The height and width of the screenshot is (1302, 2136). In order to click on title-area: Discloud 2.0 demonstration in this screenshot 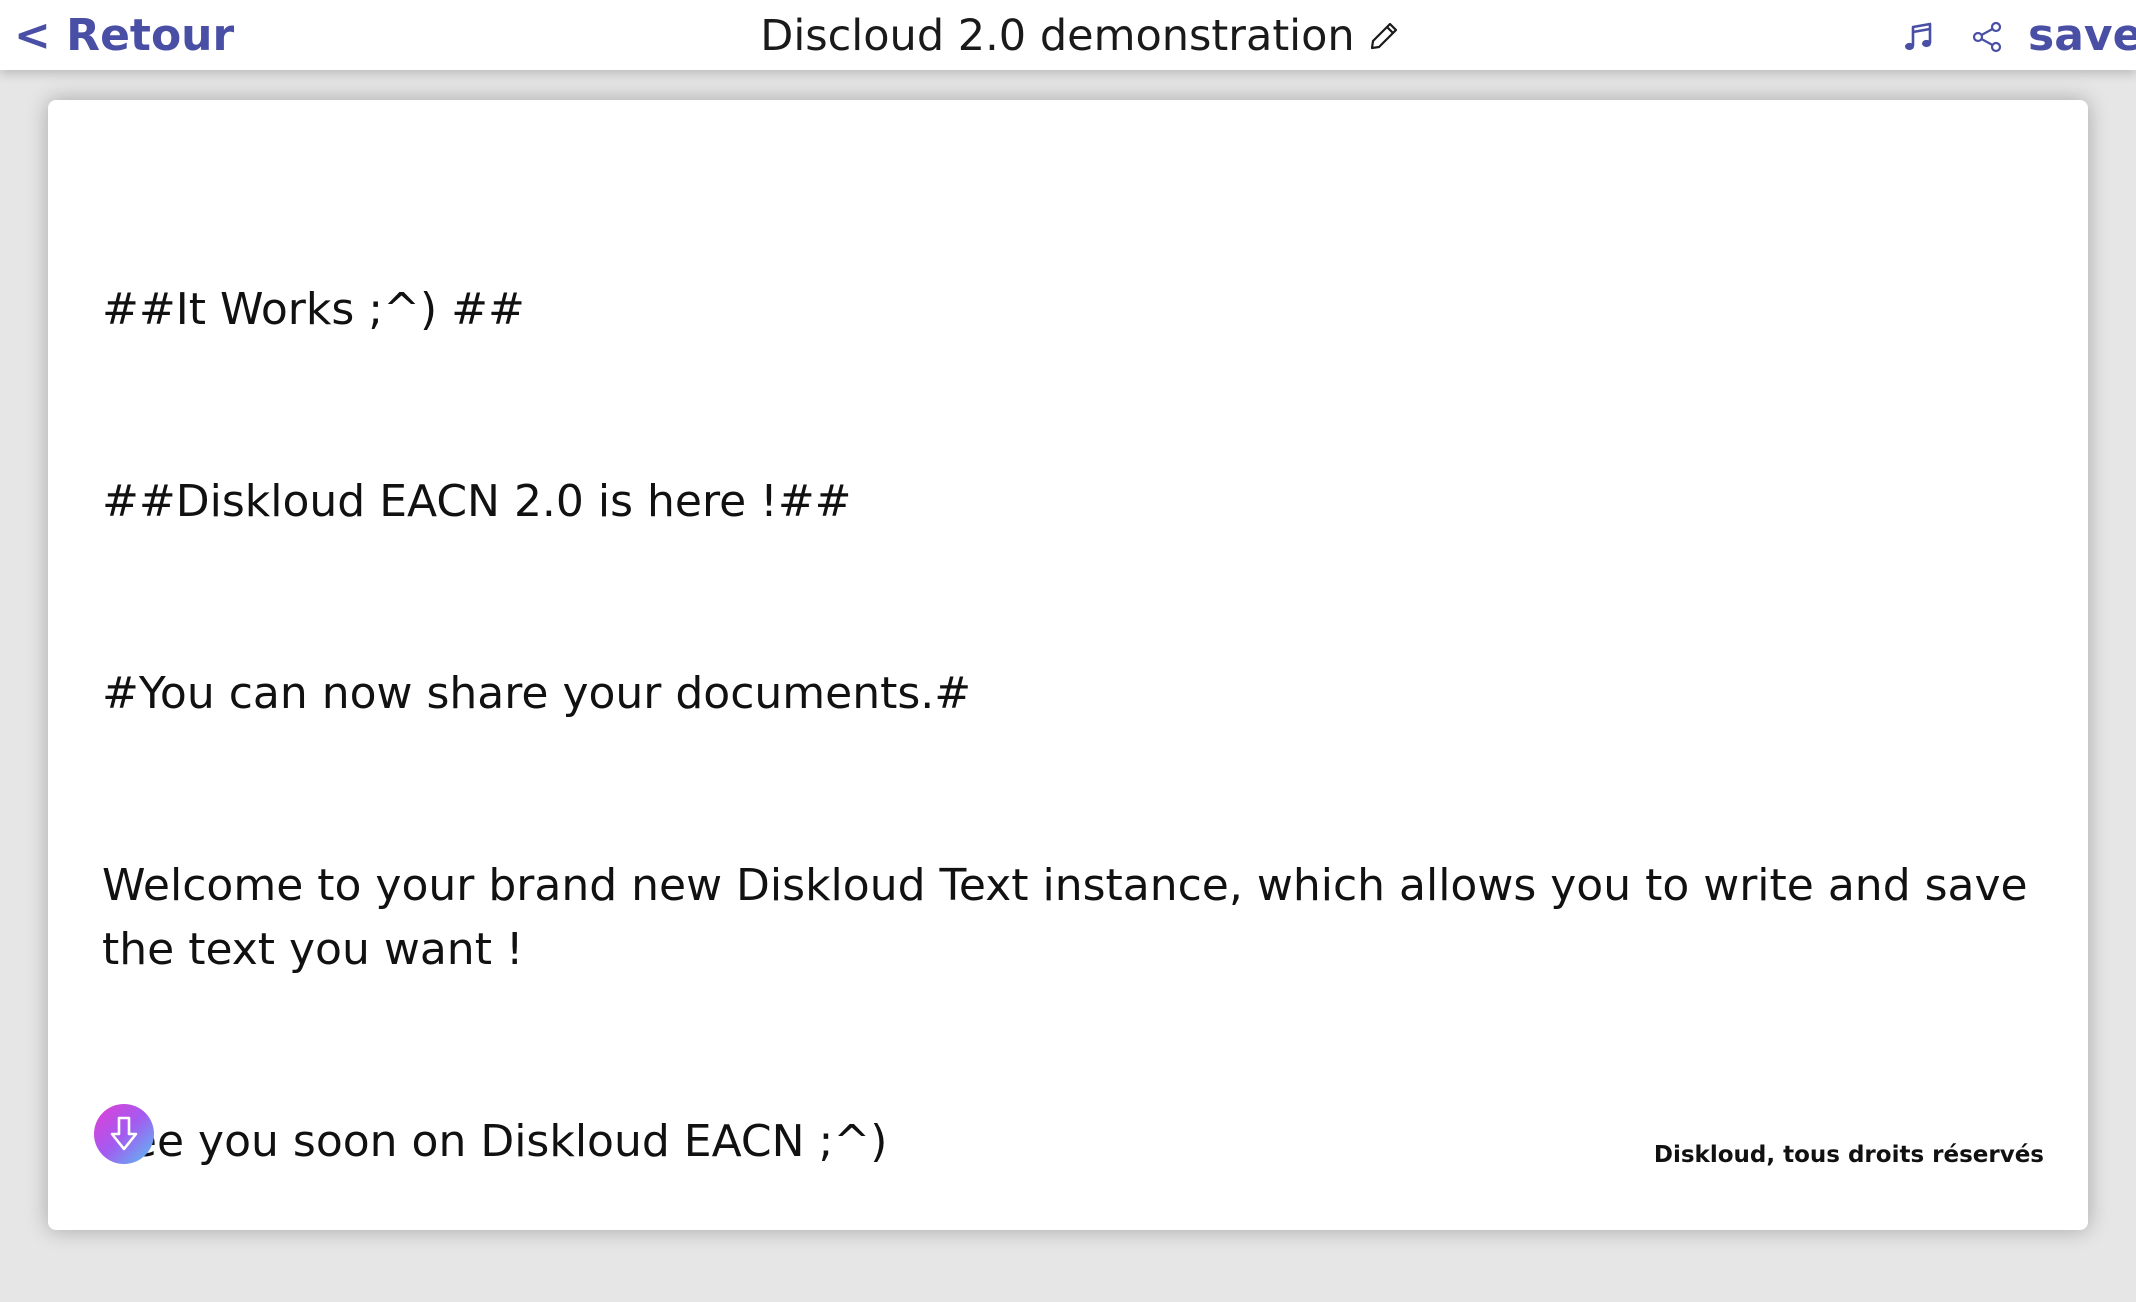, I will do `click(1080, 40)`.